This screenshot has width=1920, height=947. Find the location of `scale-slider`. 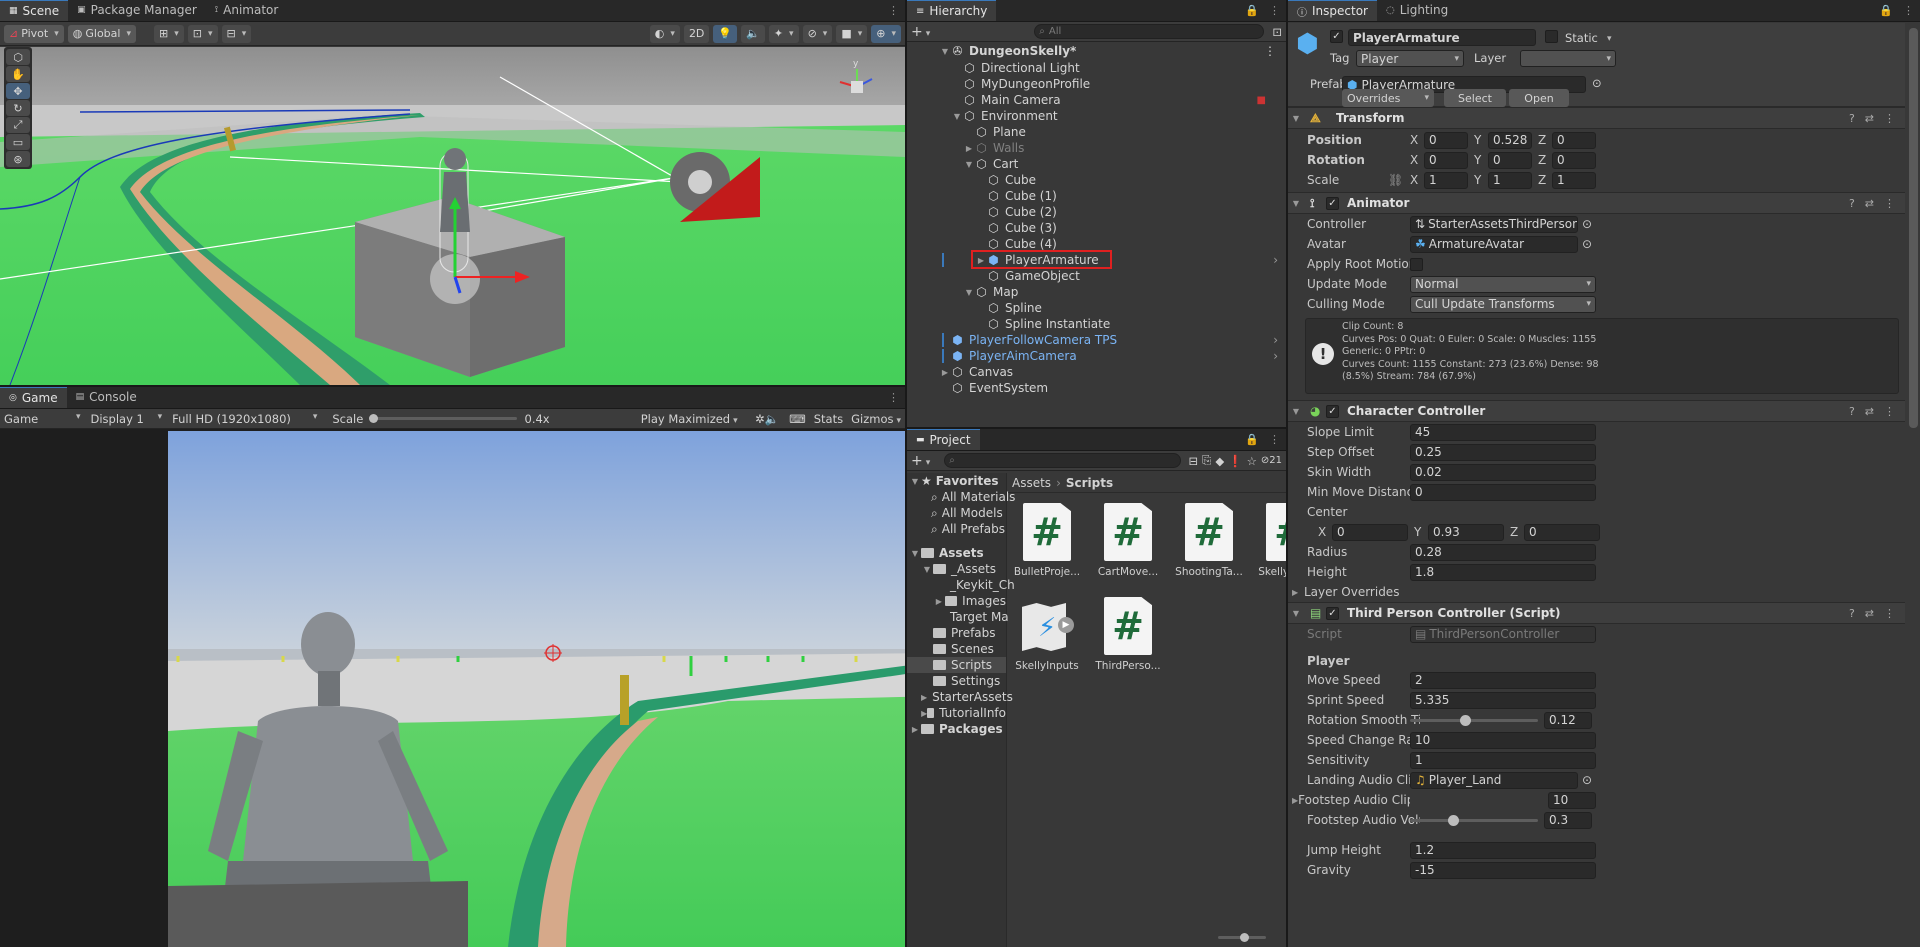

scale-slider is located at coordinates (443, 418).